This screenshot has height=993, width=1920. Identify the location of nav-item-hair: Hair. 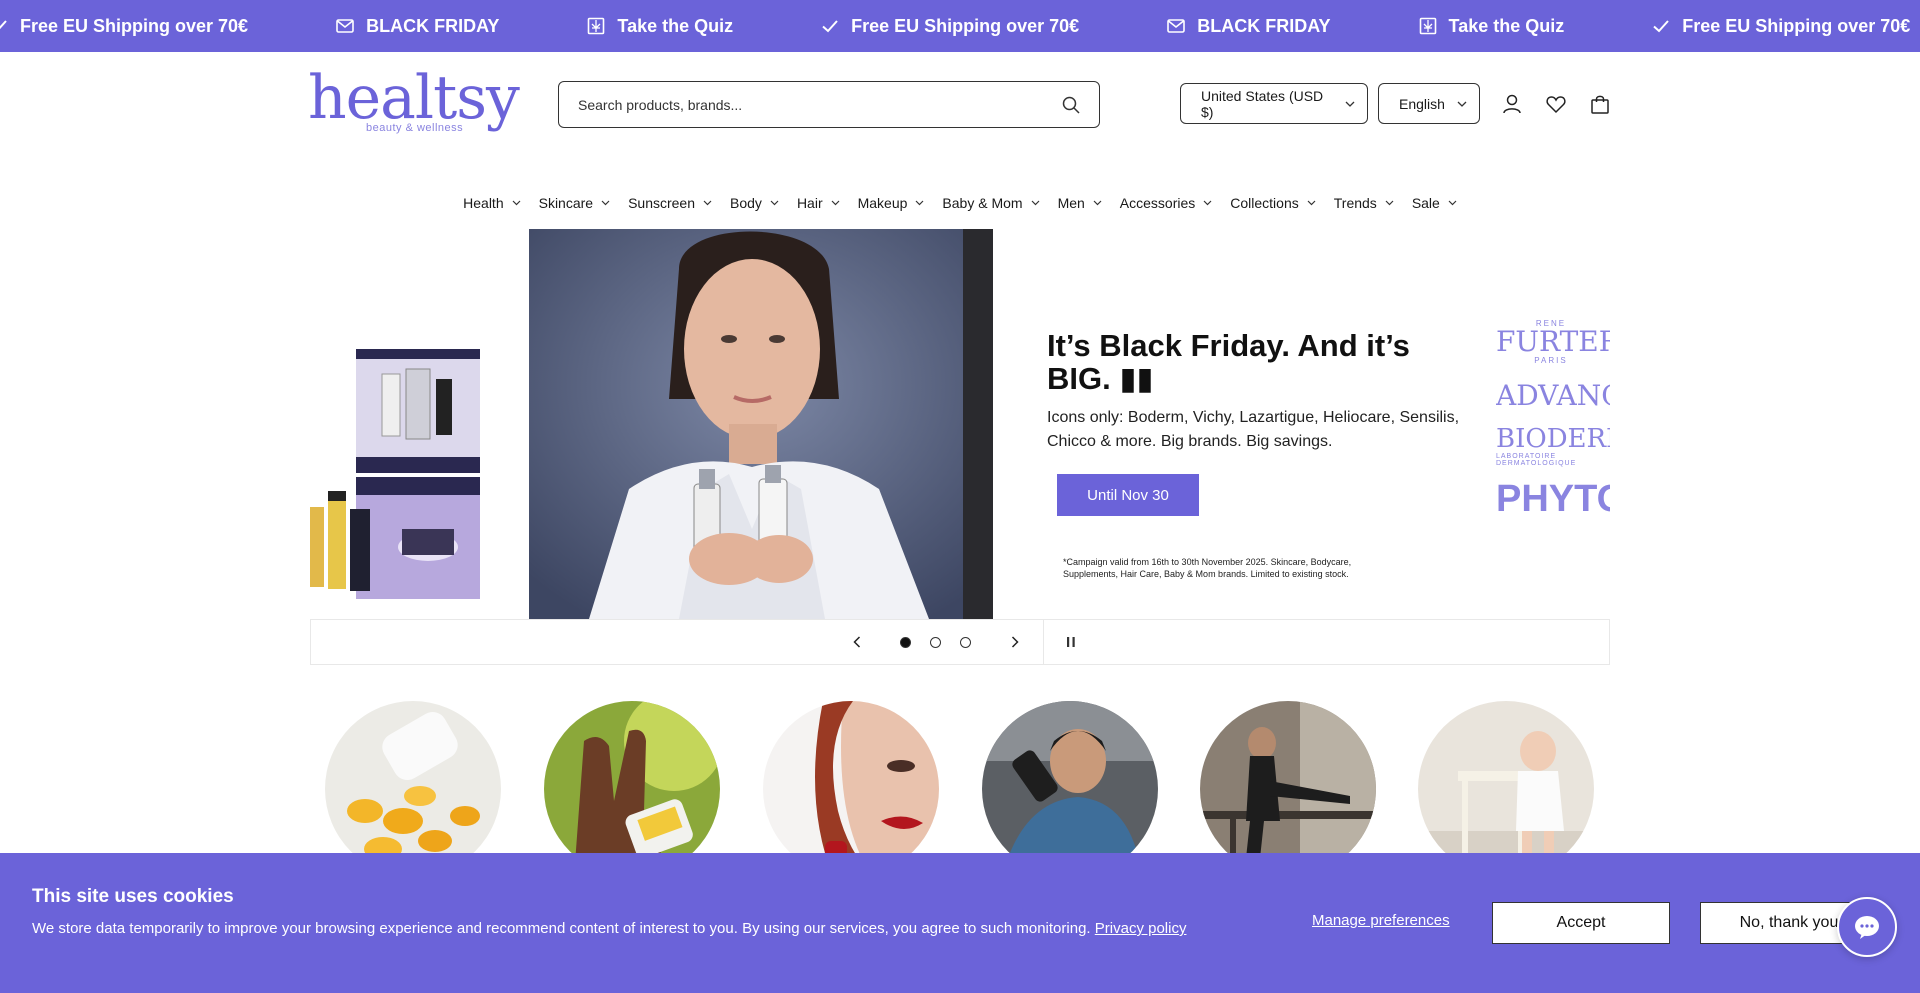
(818, 203).